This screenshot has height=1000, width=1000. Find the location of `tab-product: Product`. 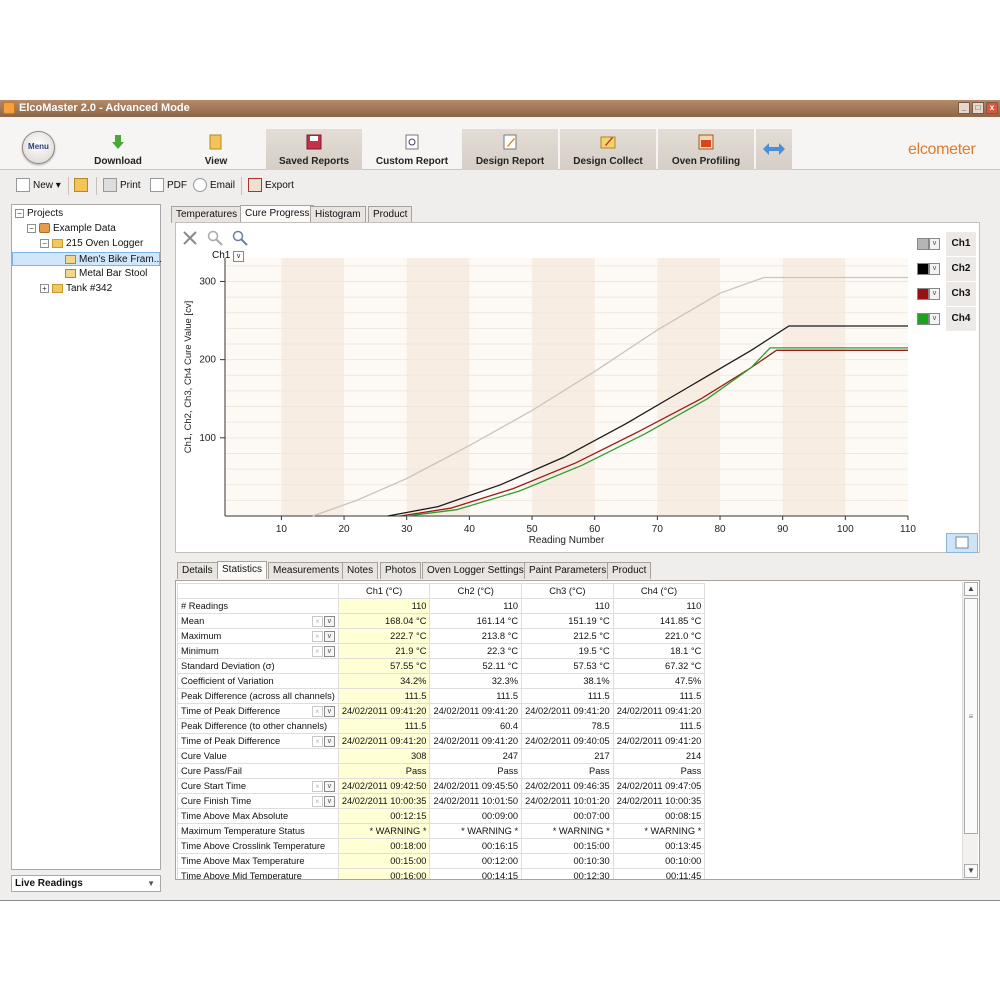

tab-product: Product is located at coordinates (390, 214).